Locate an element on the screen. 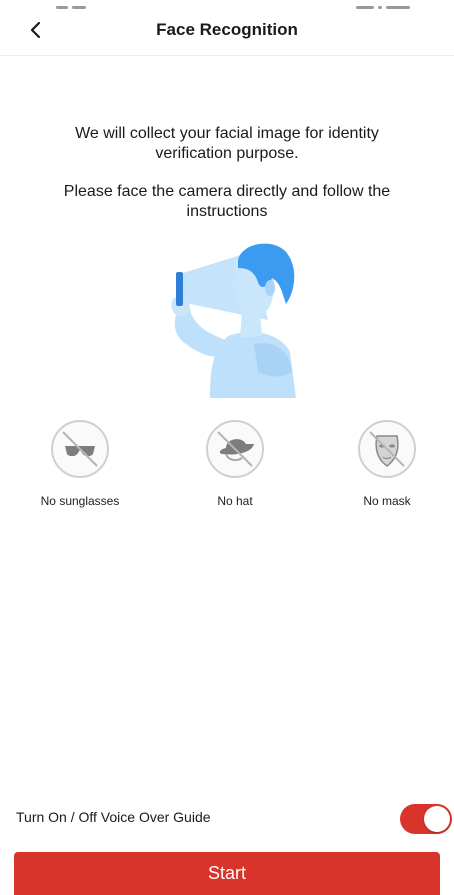 This screenshot has width=454, height=895. toggle-knob is located at coordinates (437, 819).